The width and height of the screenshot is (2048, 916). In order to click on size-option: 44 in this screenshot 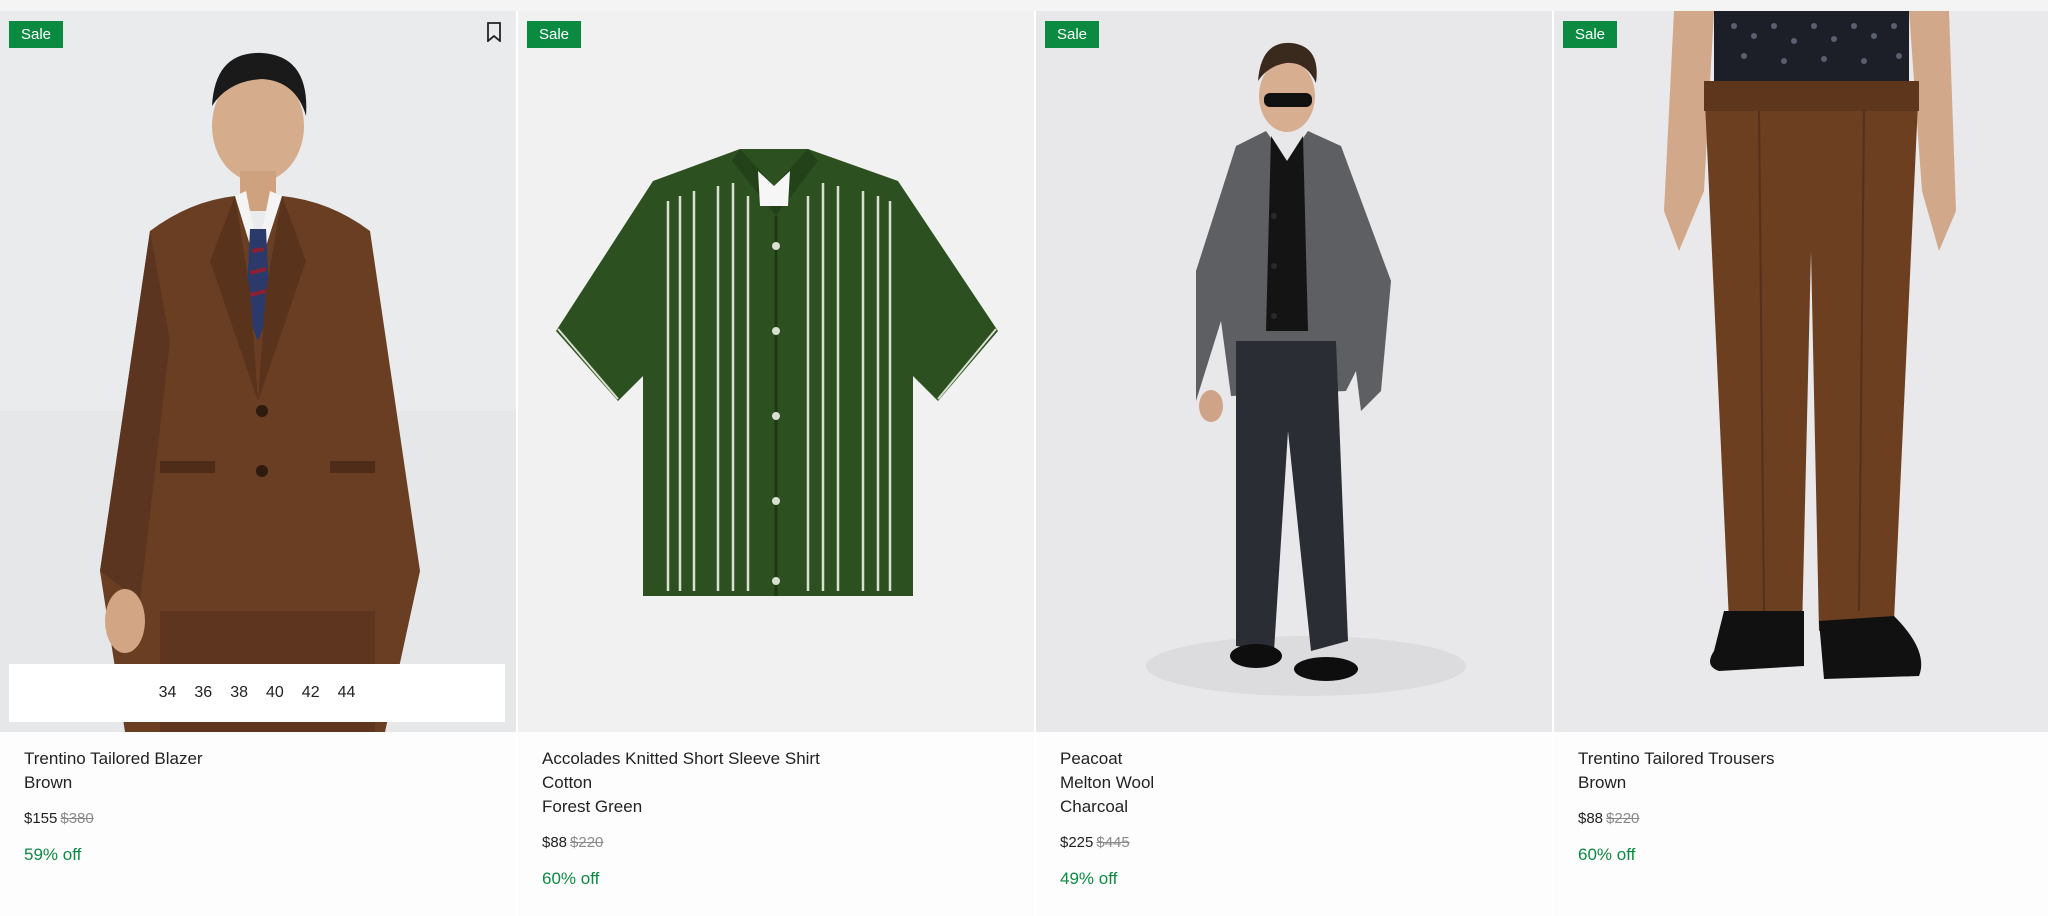, I will do `click(347, 693)`.